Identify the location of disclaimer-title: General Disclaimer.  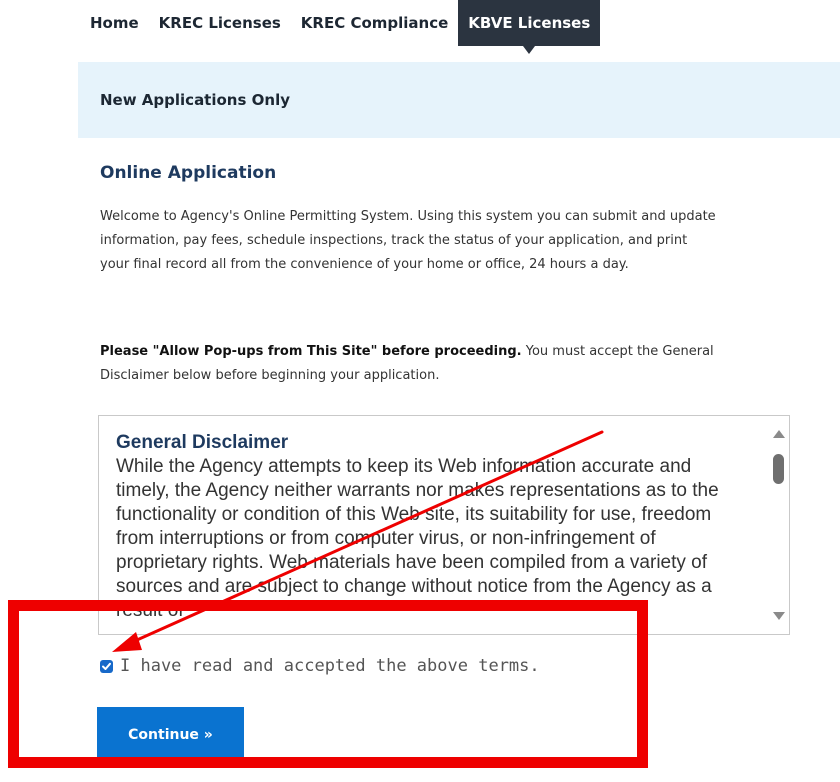
(202, 442).